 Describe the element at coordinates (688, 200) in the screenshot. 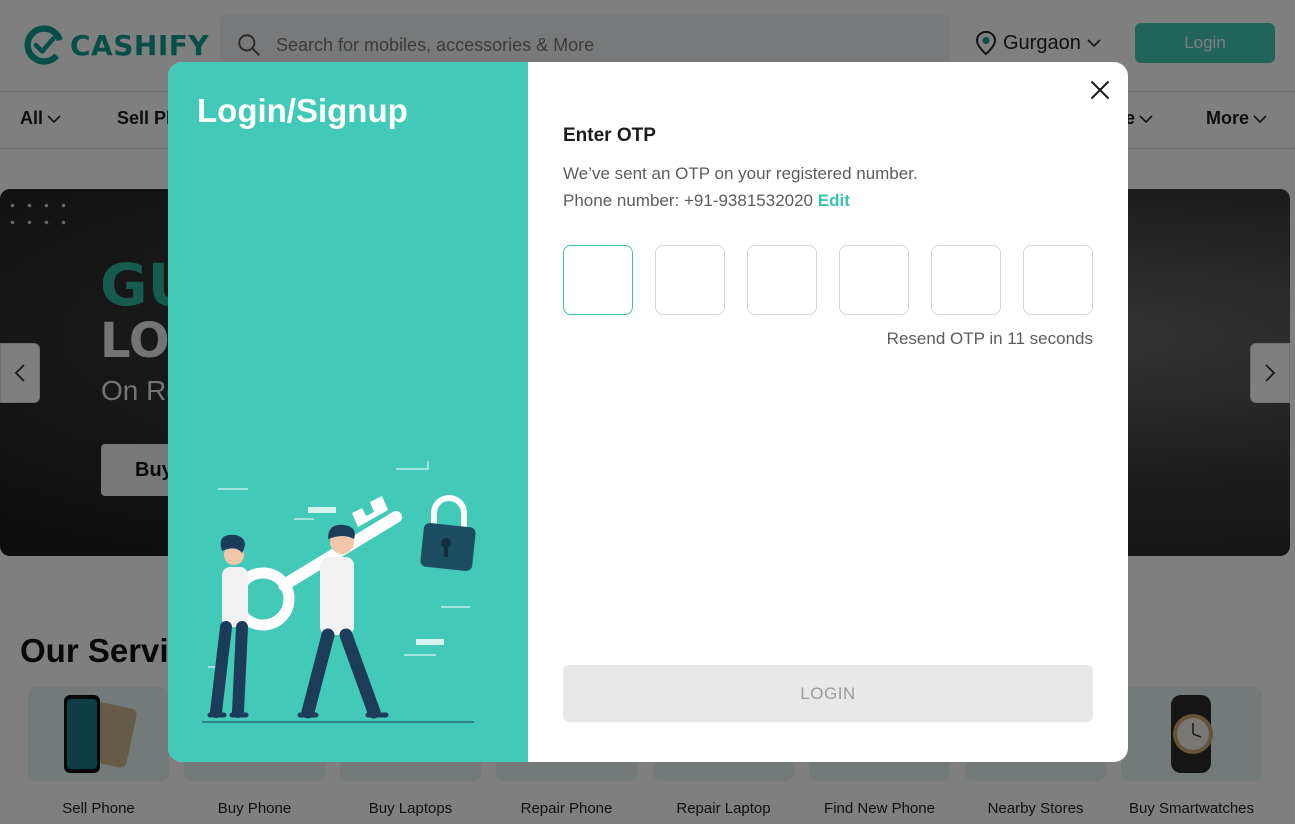

I see `phone-number-text: Phone number: +91-9381532020` at that location.